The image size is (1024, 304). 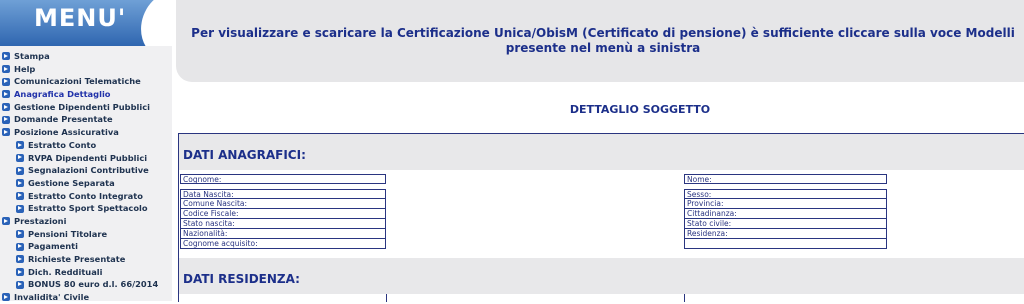 I want to click on sidebar-item-rvpa-dipendenti-pubblici: RVPA Dipendenti Pubblici, so click(x=86, y=158).